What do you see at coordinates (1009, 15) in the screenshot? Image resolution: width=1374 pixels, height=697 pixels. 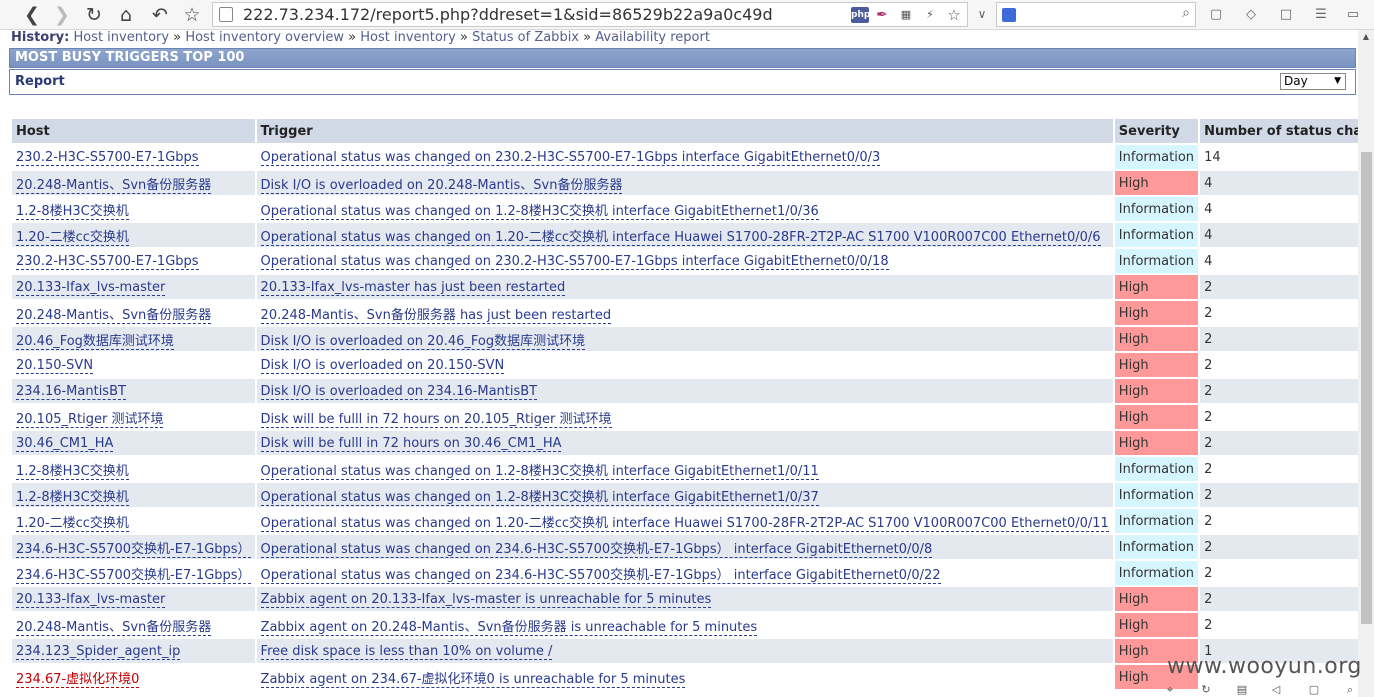 I see `search-engine-icon` at bounding box center [1009, 15].